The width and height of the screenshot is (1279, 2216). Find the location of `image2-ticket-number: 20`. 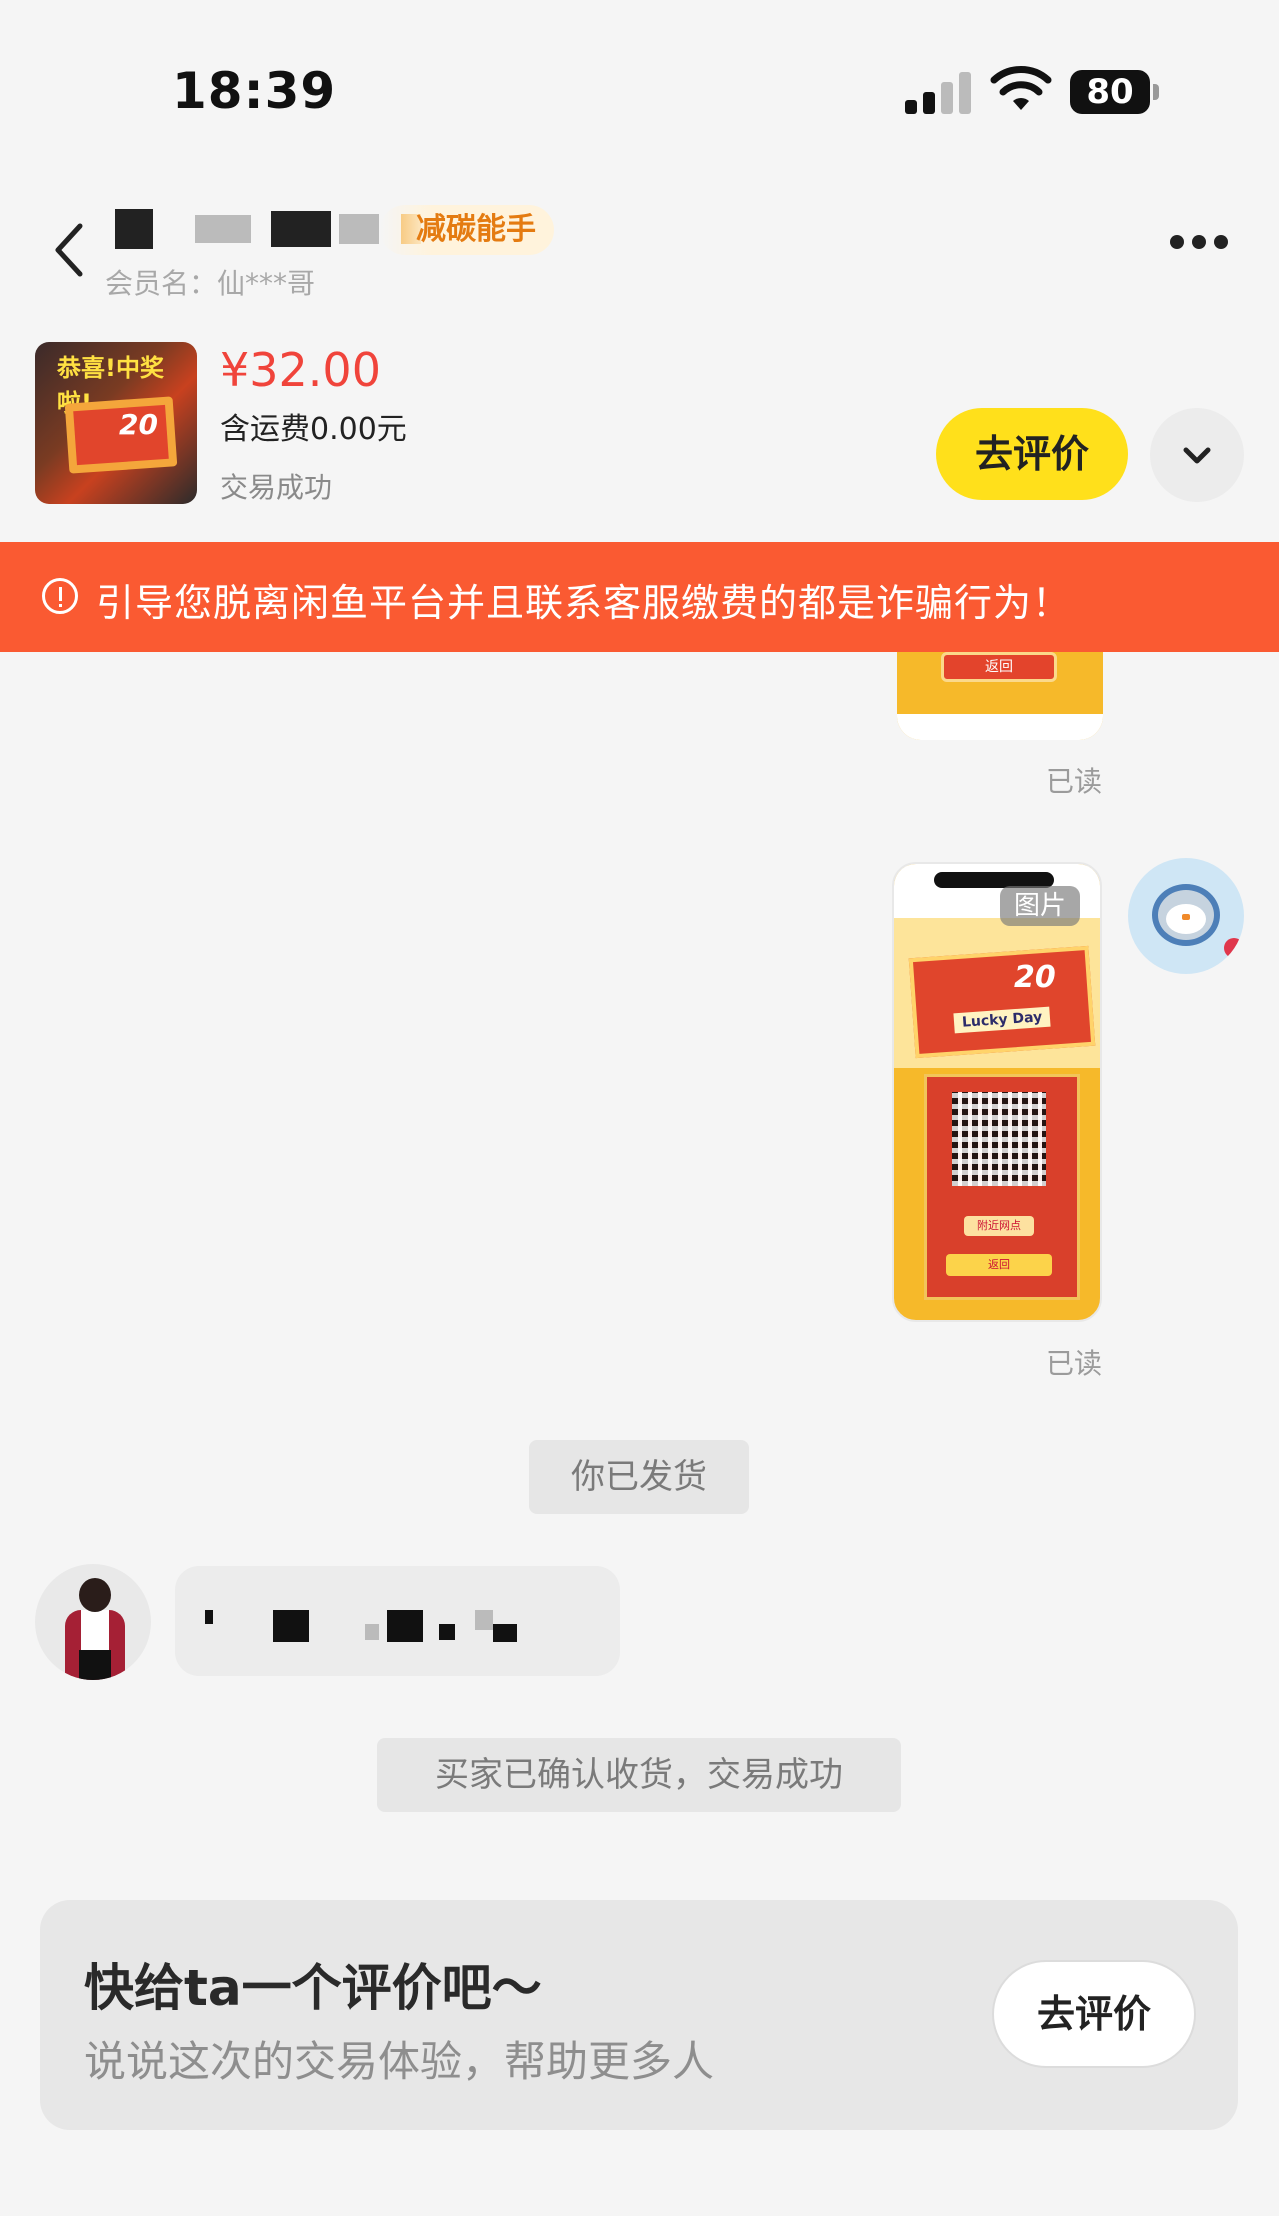

image2-ticket-number: 20 is located at coordinates (1035, 977).